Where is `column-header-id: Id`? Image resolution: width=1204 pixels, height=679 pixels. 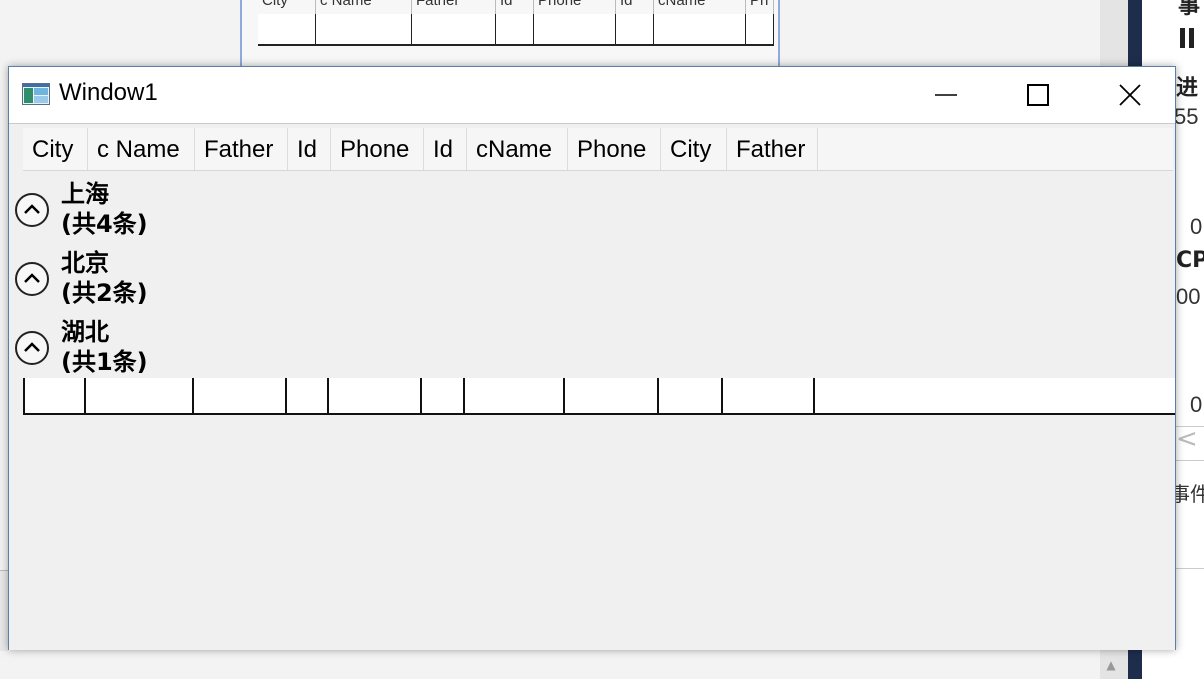 column-header-id: Id is located at coordinates (309, 149).